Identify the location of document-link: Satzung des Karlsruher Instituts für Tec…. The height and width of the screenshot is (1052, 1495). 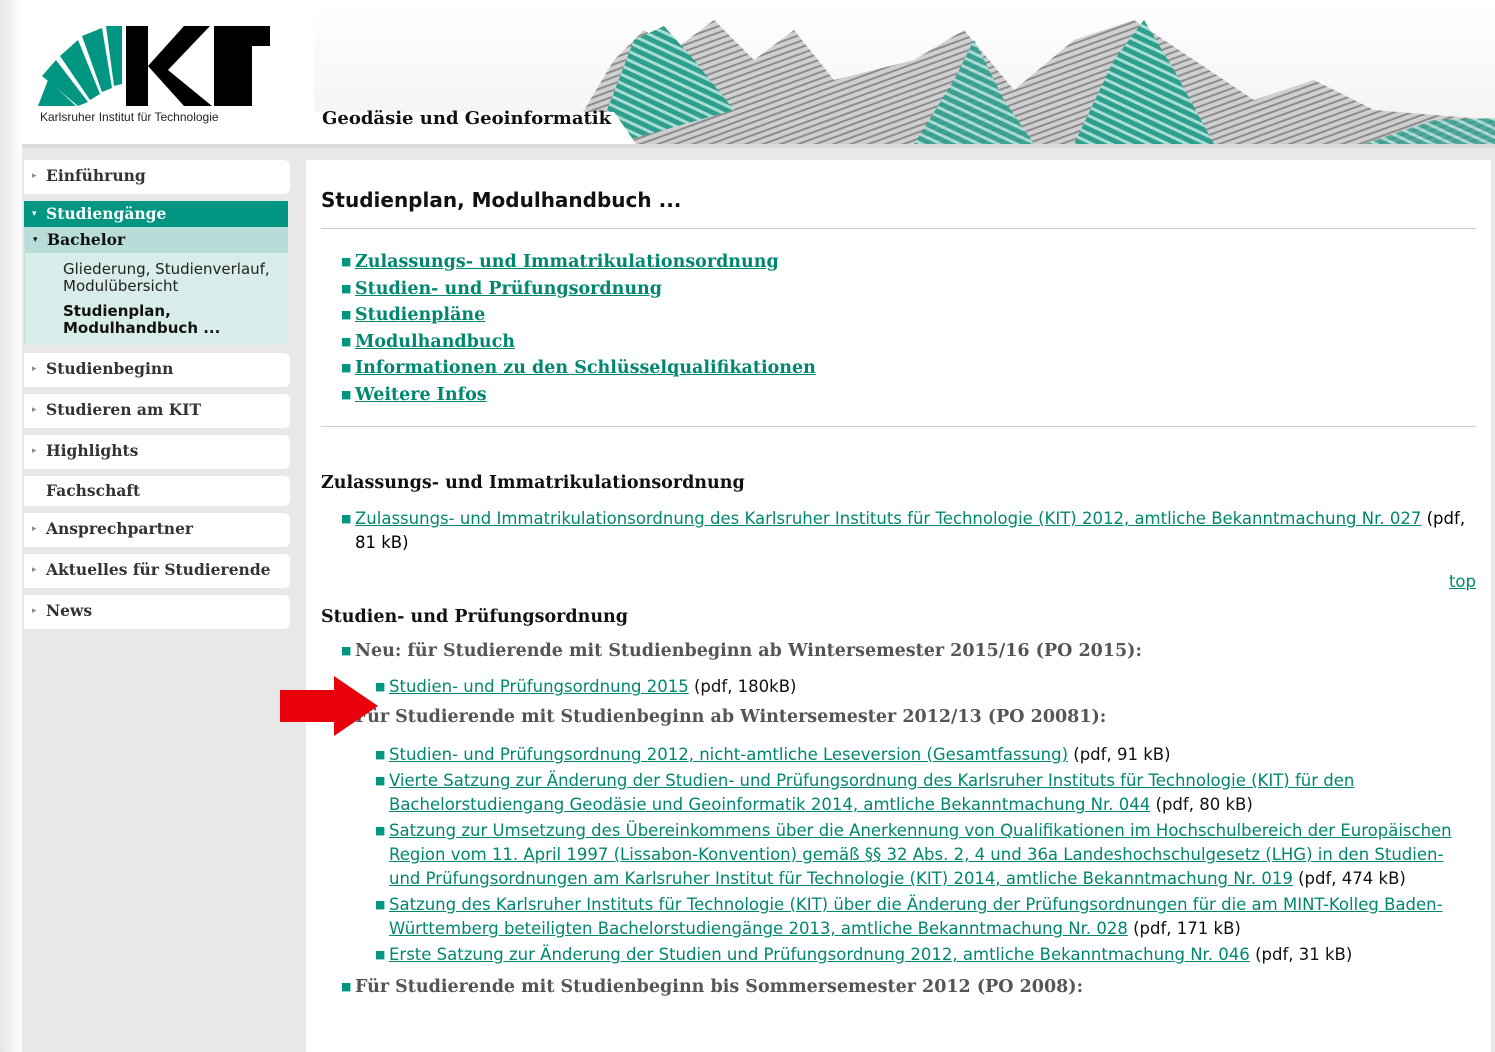
(916, 916).